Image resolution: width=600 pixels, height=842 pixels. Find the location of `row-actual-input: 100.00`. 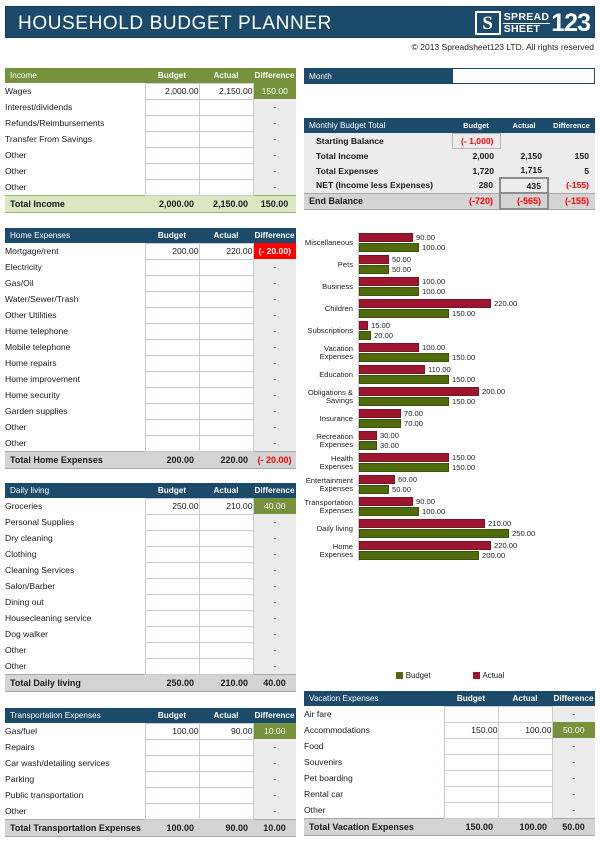

row-actual-input: 100.00 is located at coordinates (525, 730).